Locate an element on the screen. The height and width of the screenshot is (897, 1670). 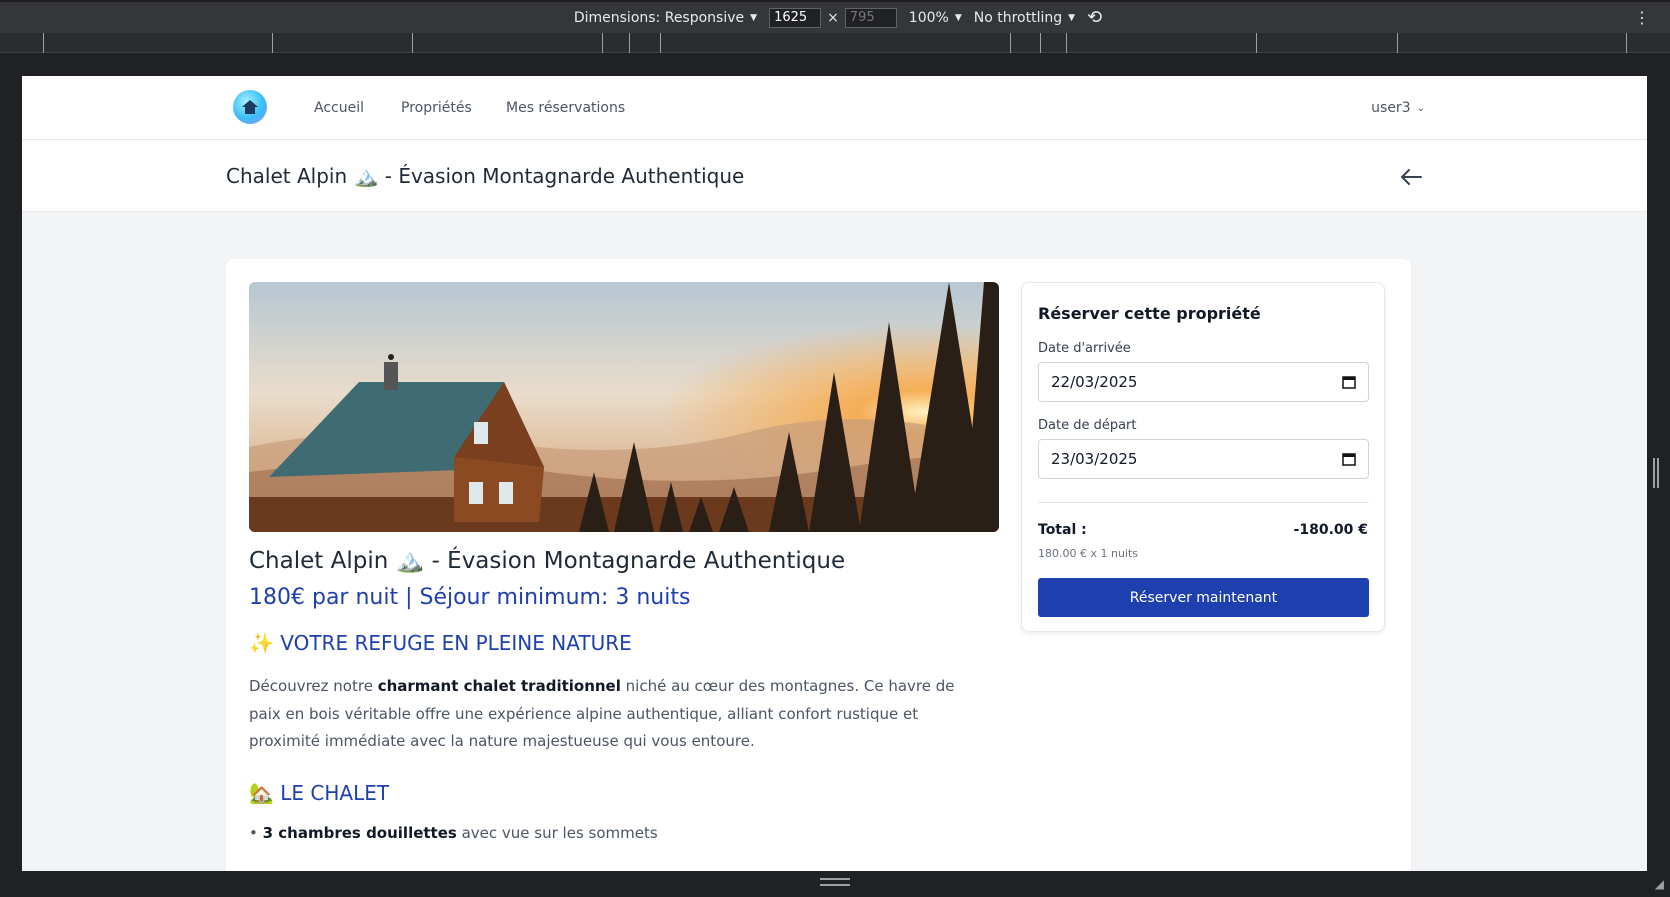
throttling-label: No throttling is located at coordinates (1018, 17).